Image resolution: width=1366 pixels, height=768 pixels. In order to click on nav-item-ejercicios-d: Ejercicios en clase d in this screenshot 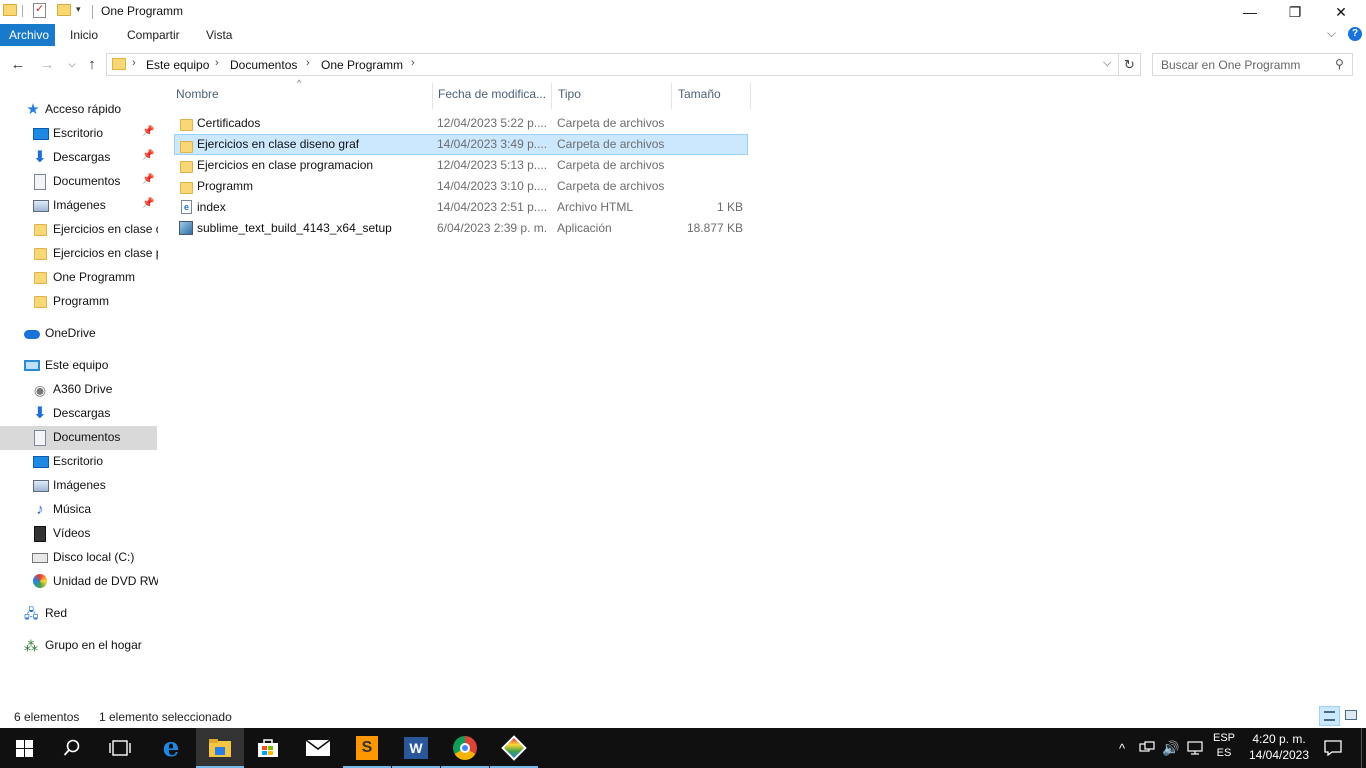, I will do `click(79, 230)`.